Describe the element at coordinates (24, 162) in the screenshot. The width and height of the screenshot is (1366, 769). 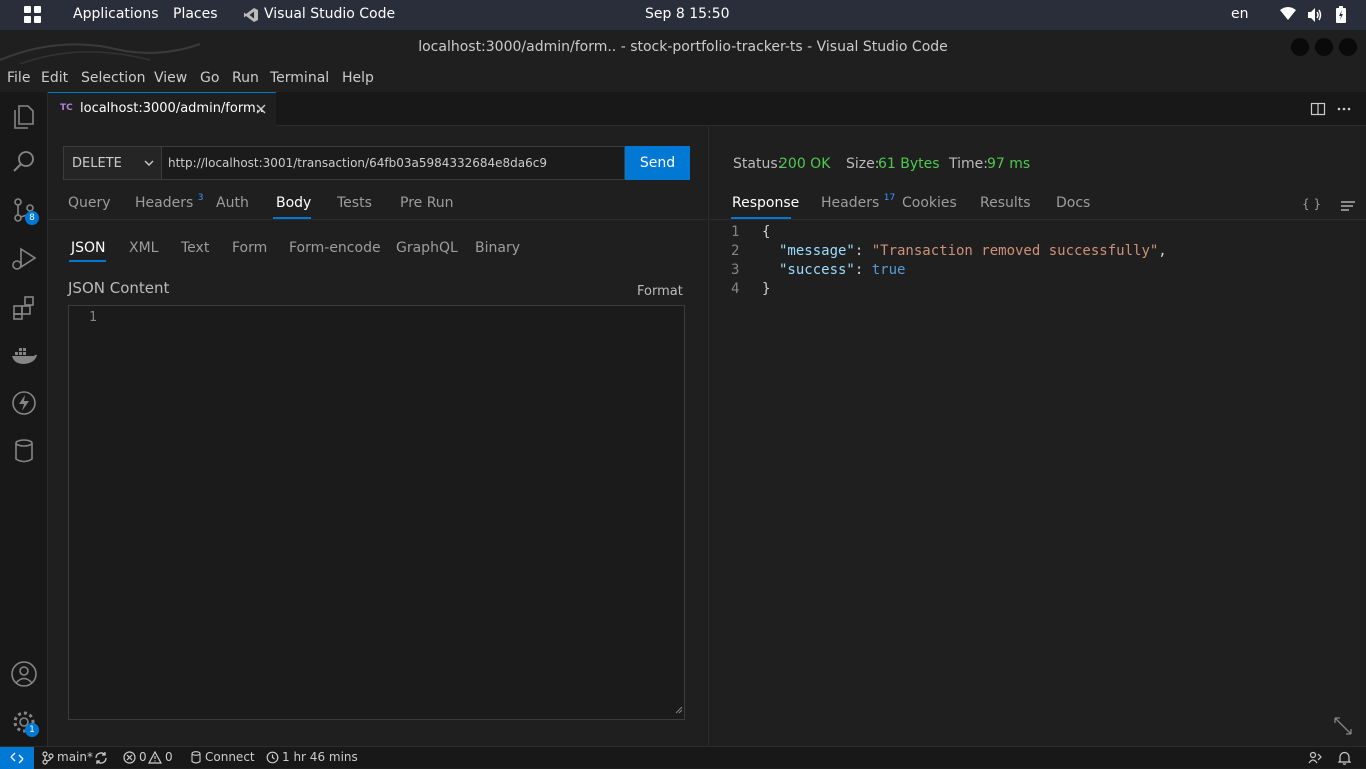
I see `search-icon` at that location.